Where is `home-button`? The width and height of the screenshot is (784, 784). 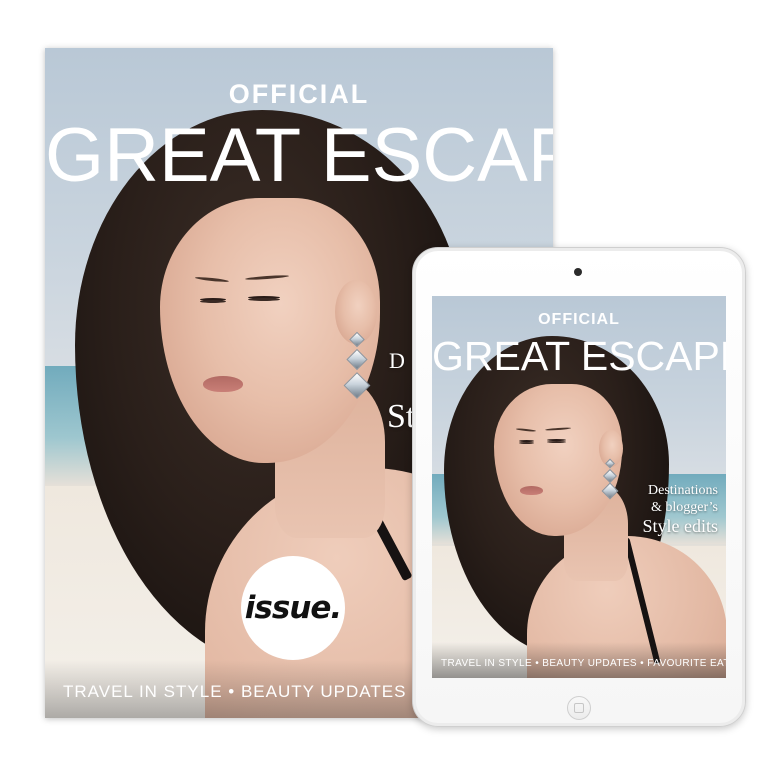 home-button is located at coordinates (579, 708).